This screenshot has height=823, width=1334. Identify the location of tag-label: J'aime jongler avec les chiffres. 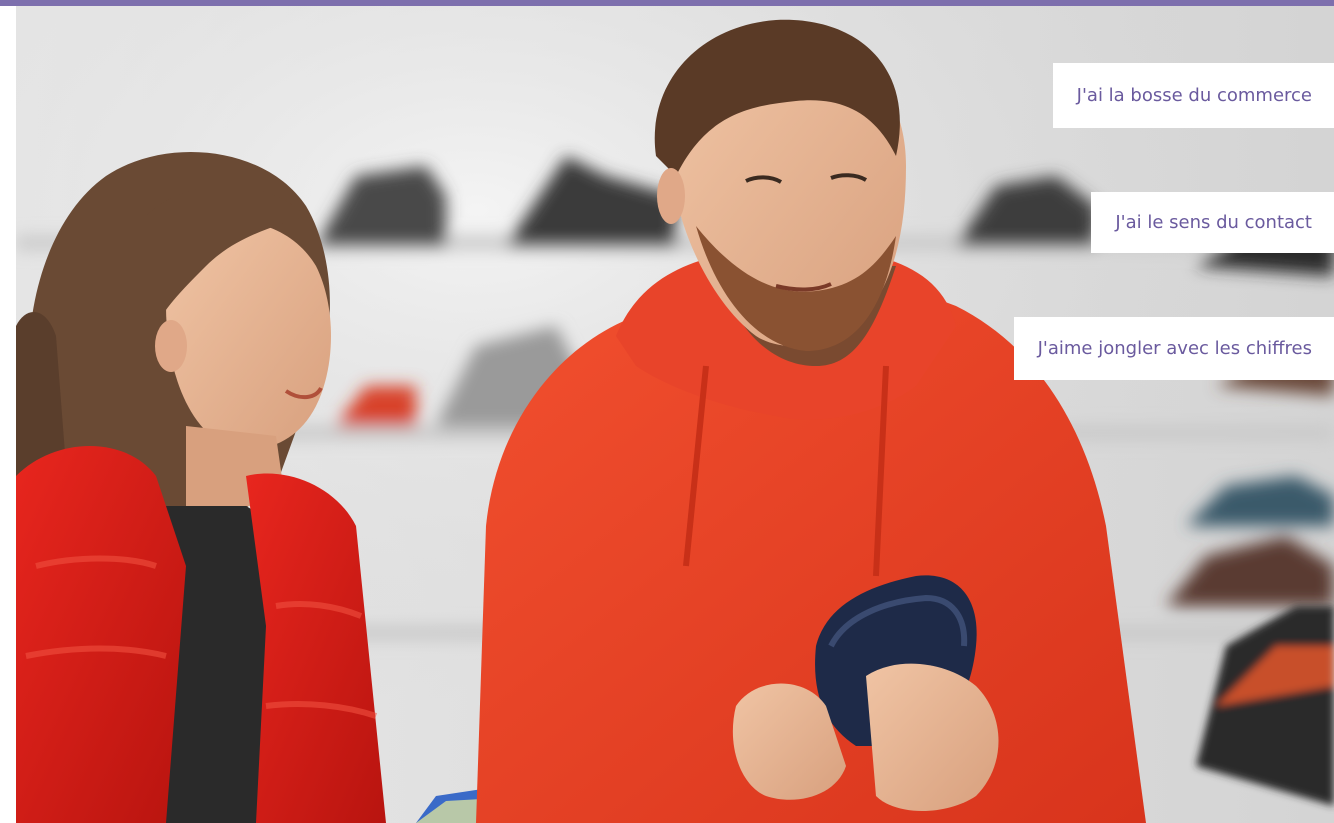
(1174, 348).